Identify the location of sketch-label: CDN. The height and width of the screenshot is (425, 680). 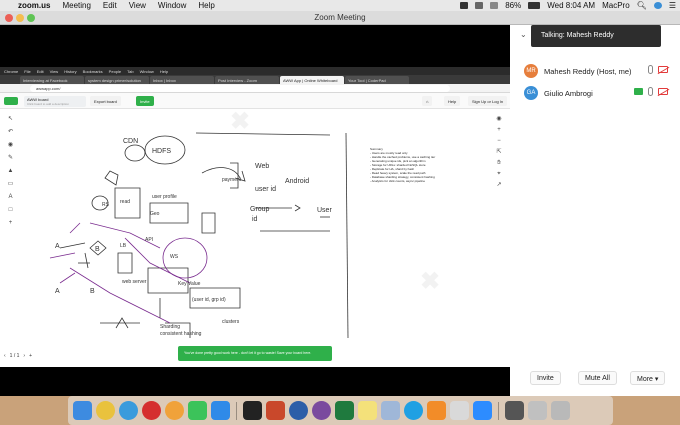
(130, 141).